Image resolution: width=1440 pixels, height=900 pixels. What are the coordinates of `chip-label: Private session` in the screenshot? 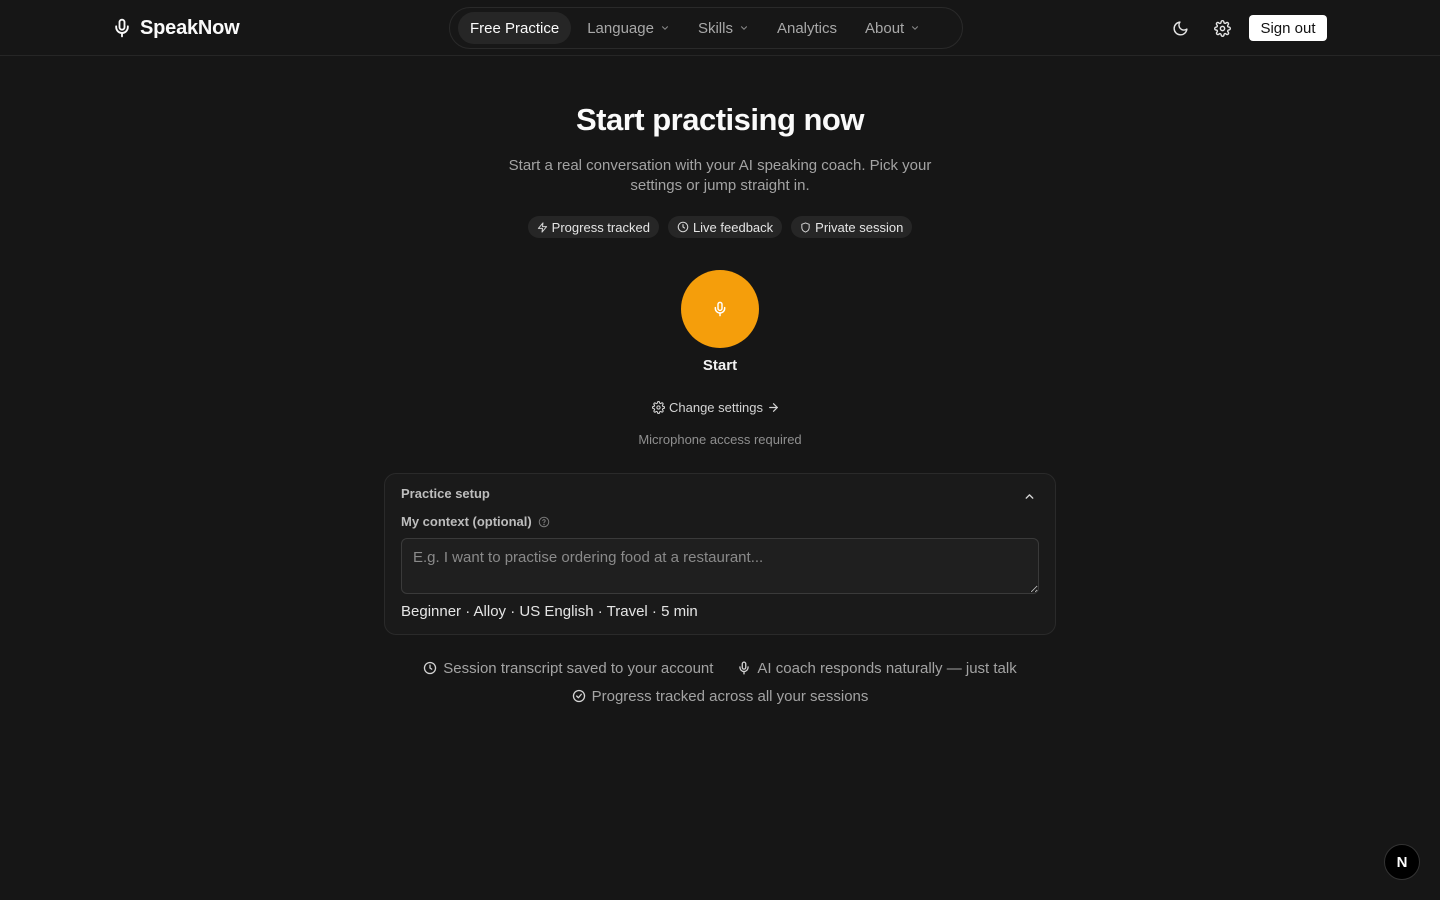 It's located at (859, 227).